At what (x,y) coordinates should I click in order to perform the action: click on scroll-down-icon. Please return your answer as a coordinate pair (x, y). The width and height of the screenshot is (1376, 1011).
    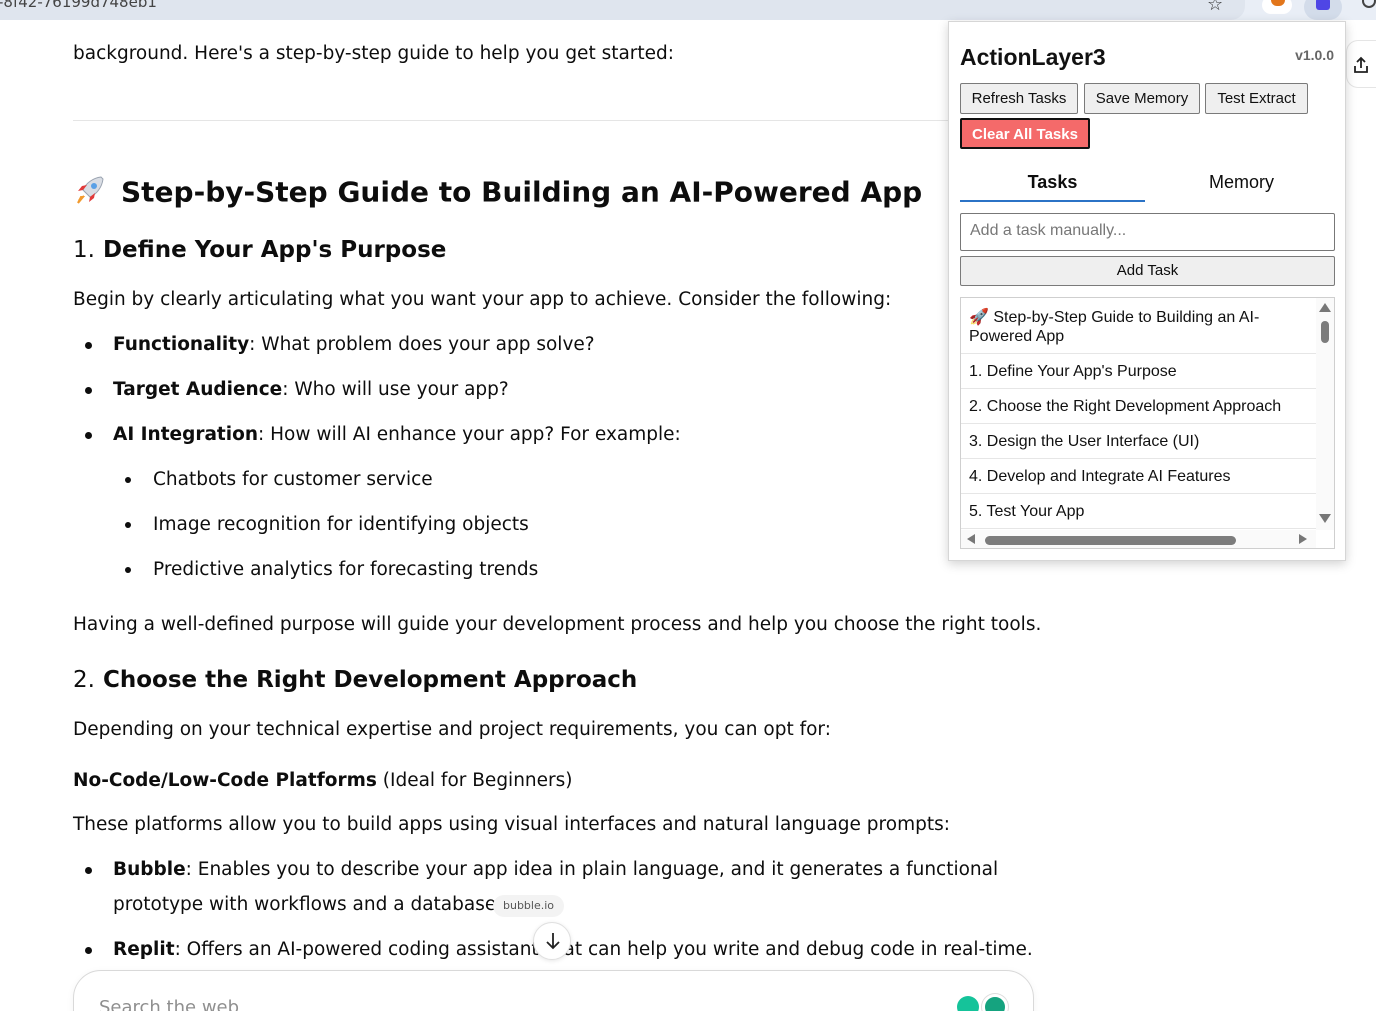
    Looking at the image, I should click on (1325, 518).